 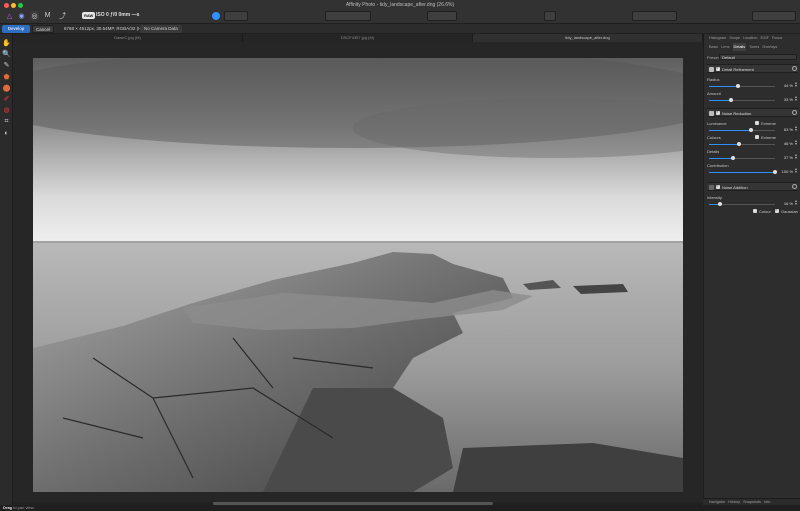 I want to click on erase-tool-icon: ◍, so click(x=6, y=111).